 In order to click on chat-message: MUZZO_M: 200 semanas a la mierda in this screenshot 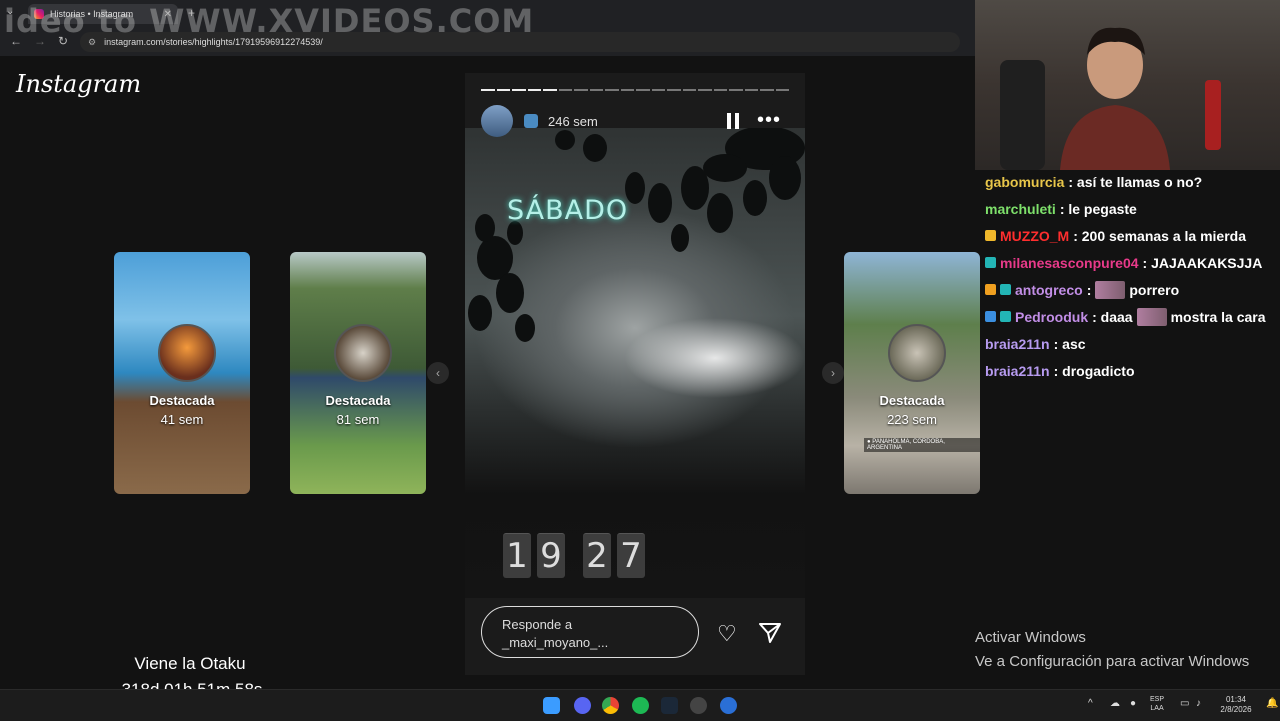, I will do `click(1127, 235)`.